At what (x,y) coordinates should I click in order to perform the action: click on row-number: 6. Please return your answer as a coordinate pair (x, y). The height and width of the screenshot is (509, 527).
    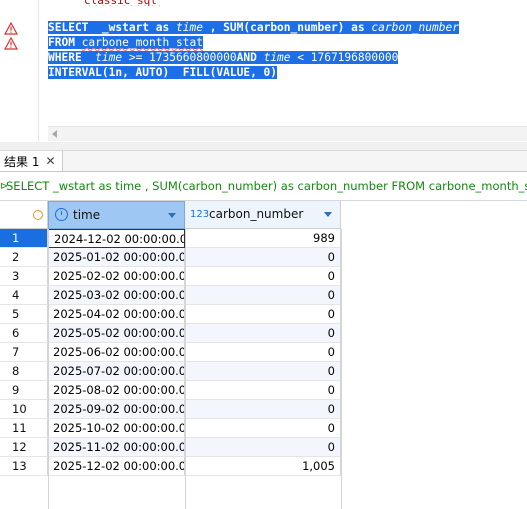
    Looking at the image, I should click on (24, 333).